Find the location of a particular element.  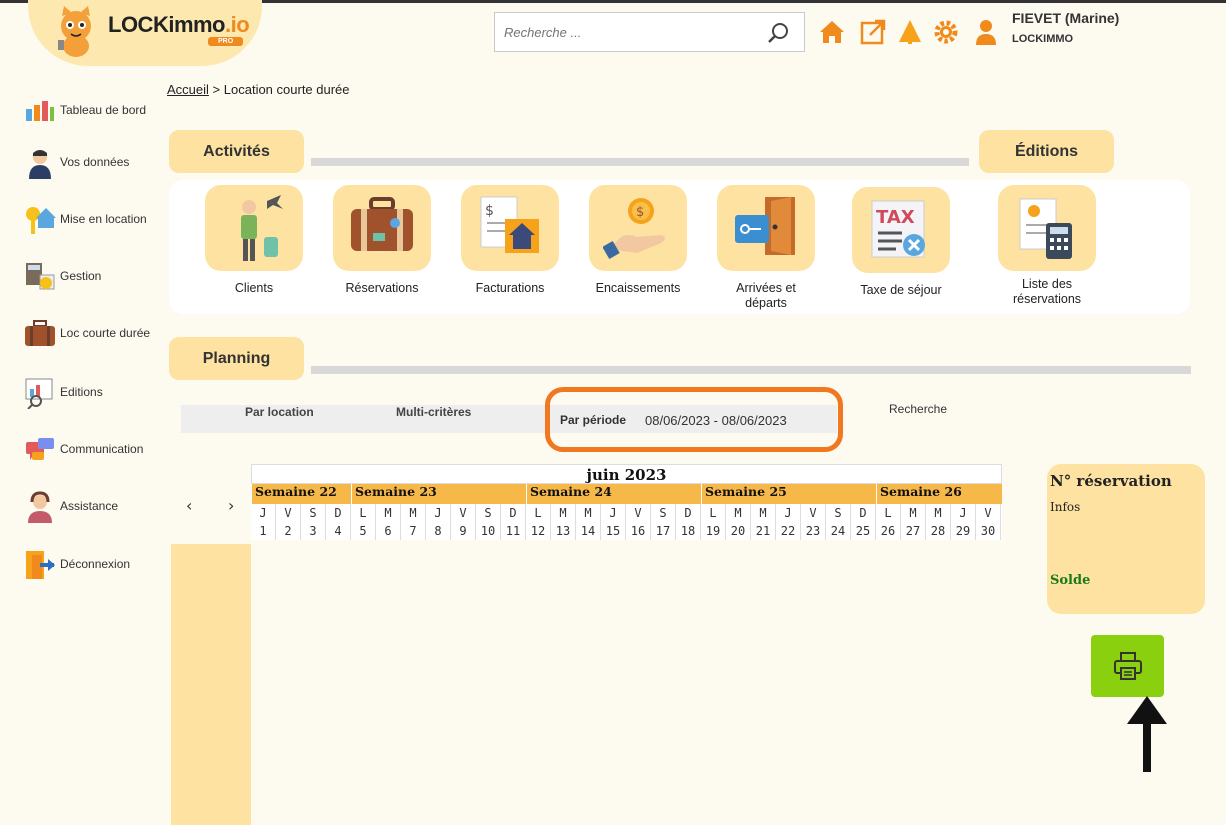

calendar-week-header: Semaine 23 is located at coordinates (438, 494).